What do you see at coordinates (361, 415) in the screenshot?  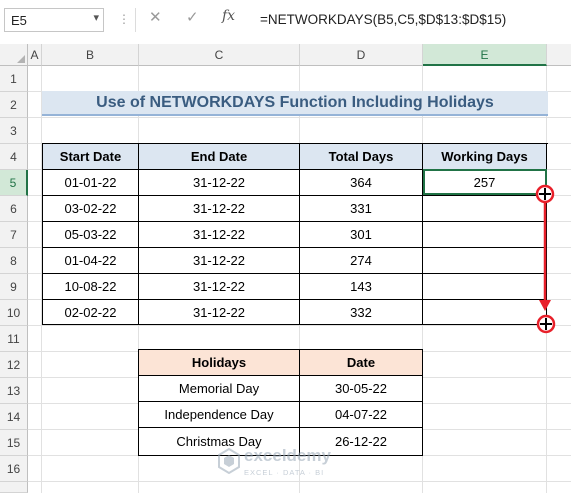 I see `cell-d14: 04-07-22` at bounding box center [361, 415].